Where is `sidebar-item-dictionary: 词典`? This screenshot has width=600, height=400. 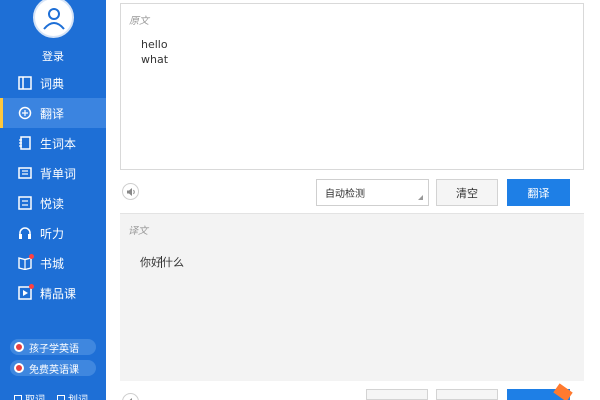
sidebar-item-dictionary: 词典 is located at coordinates (53, 83).